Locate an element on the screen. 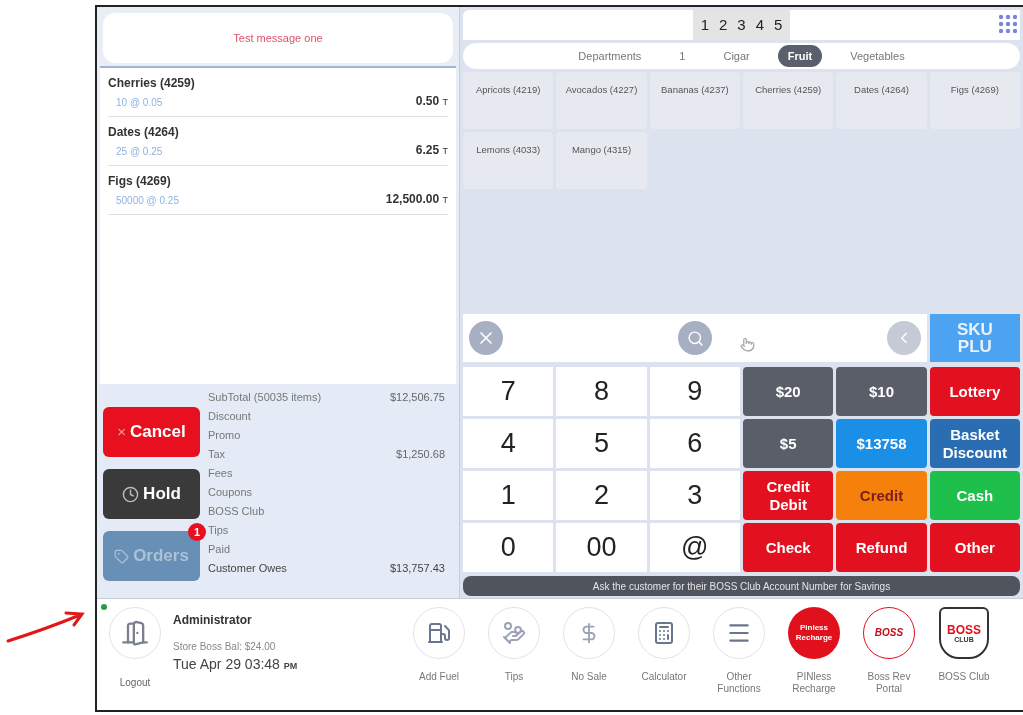  message-text: Test message one is located at coordinates (278, 38).